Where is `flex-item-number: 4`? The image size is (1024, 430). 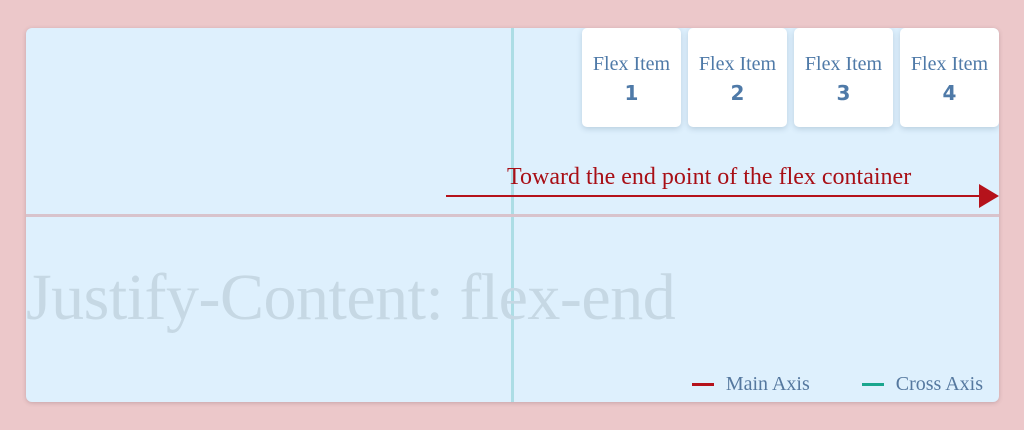 flex-item-number: 4 is located at coordinates (949, 93).